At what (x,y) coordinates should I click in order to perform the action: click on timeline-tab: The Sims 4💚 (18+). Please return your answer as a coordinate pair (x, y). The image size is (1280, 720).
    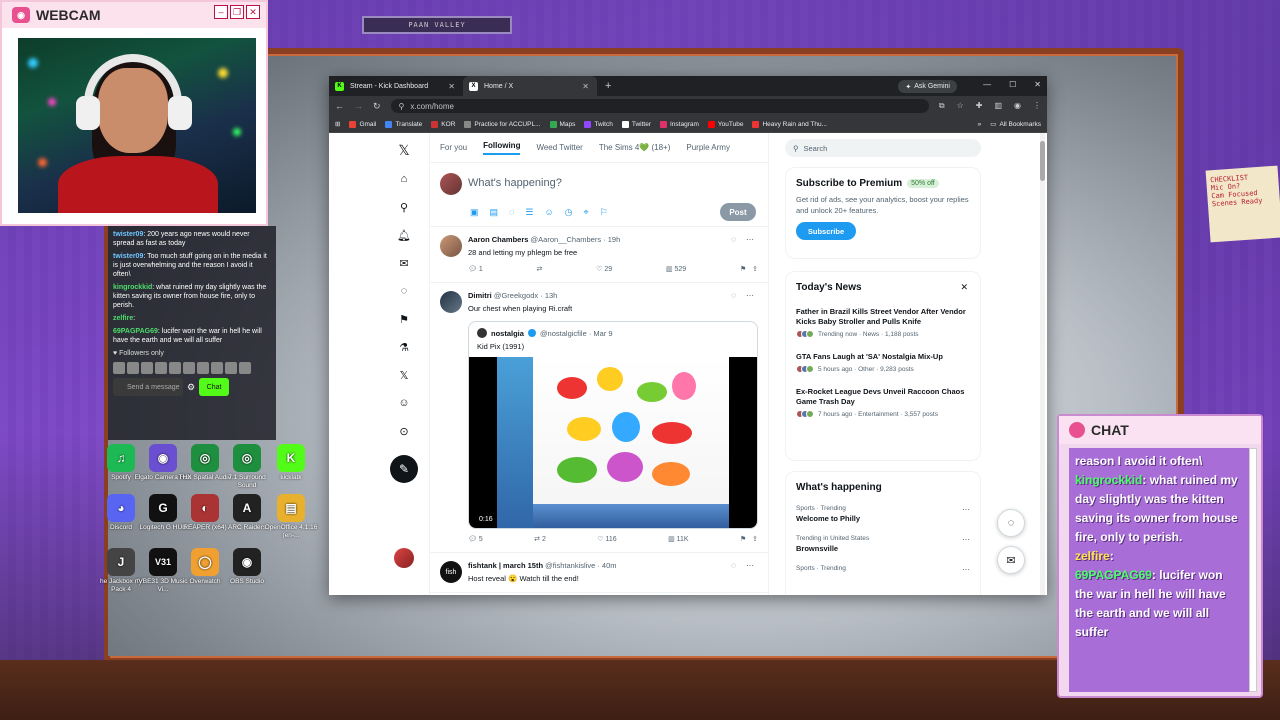
    Looking at the image, I should click on (635, 147).